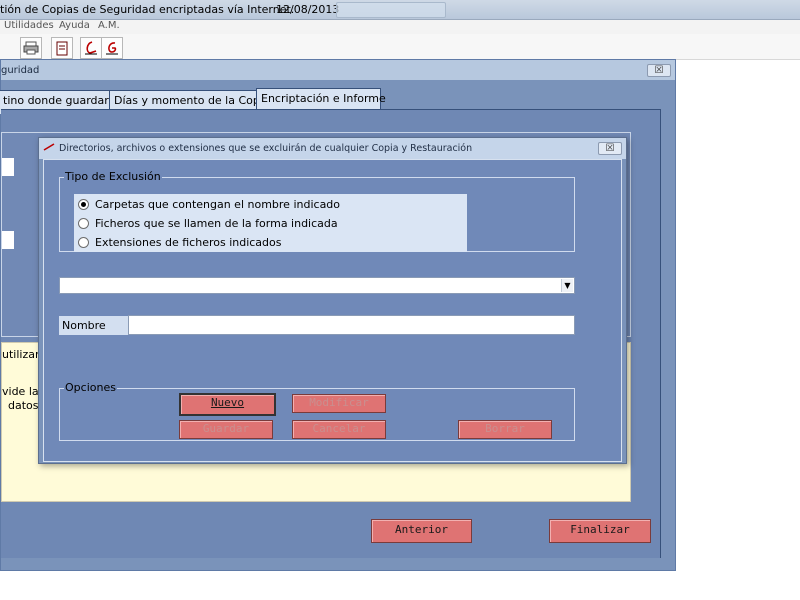 The width and height of the screenshot is (800, 600). Describe the element at coordinates (91, 48) in the screenshot. I see `signature-icon` at that location.